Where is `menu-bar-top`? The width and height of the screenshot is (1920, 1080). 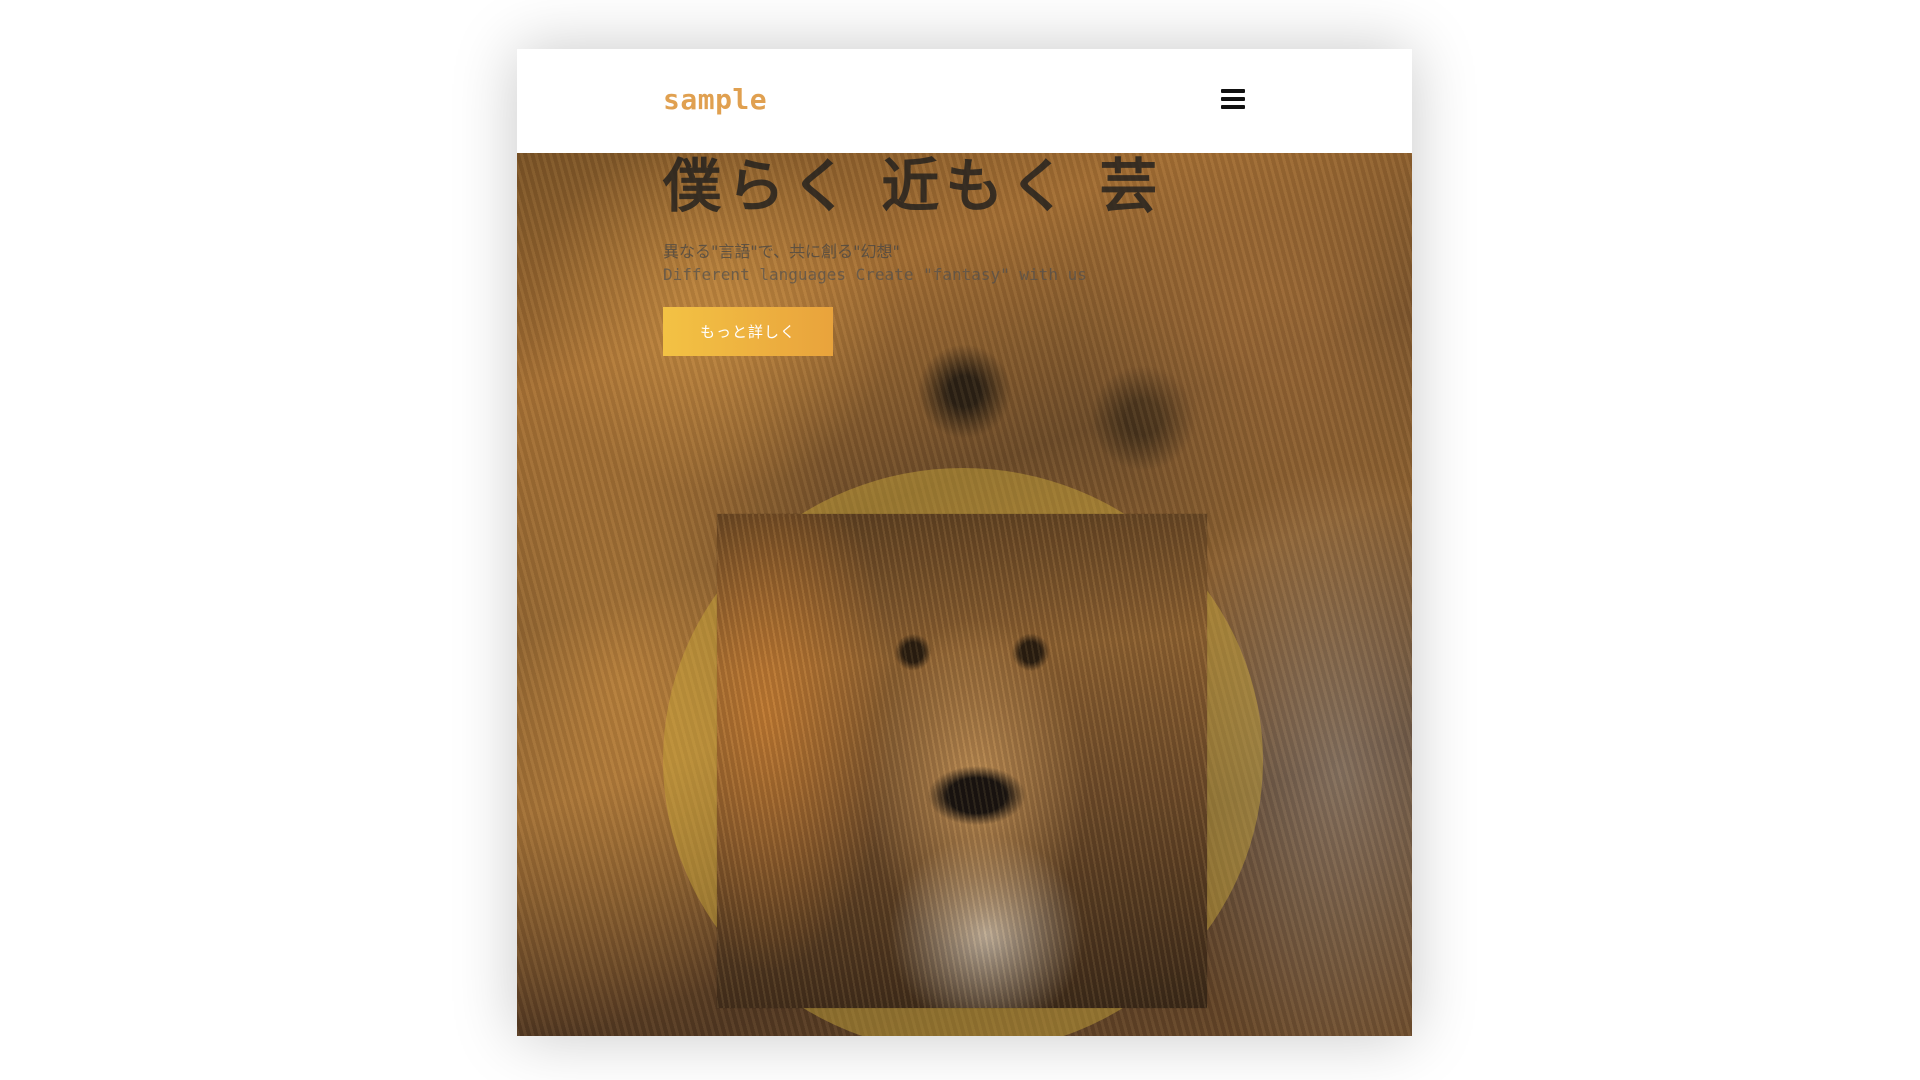 menu-bar-top is located at coordinates (1233, 91).